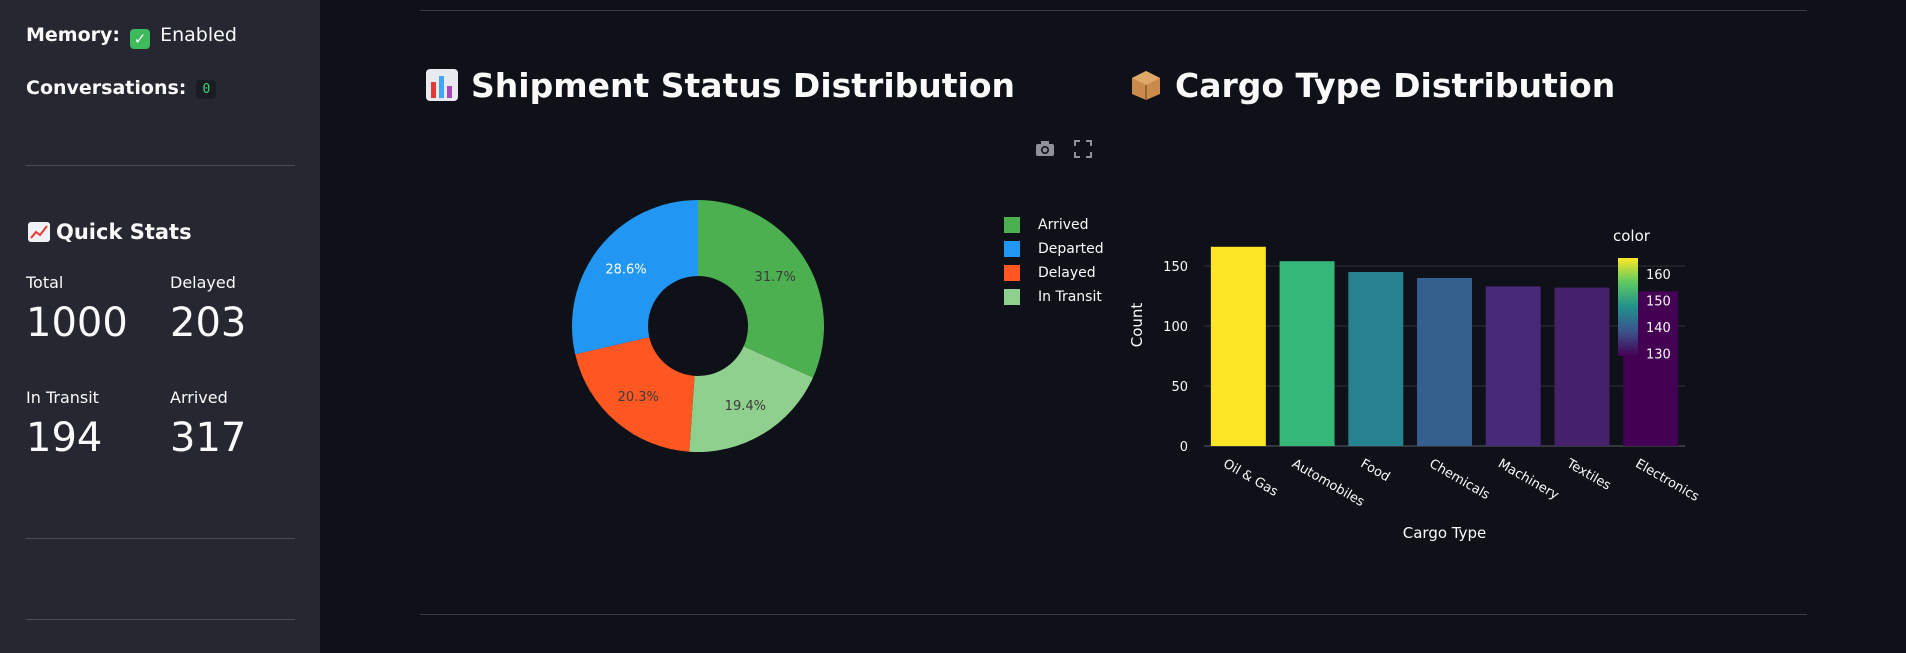 This screenshot has width=1906, height=653. I want to click on y-tick-label: 100, so click(1175, 327).